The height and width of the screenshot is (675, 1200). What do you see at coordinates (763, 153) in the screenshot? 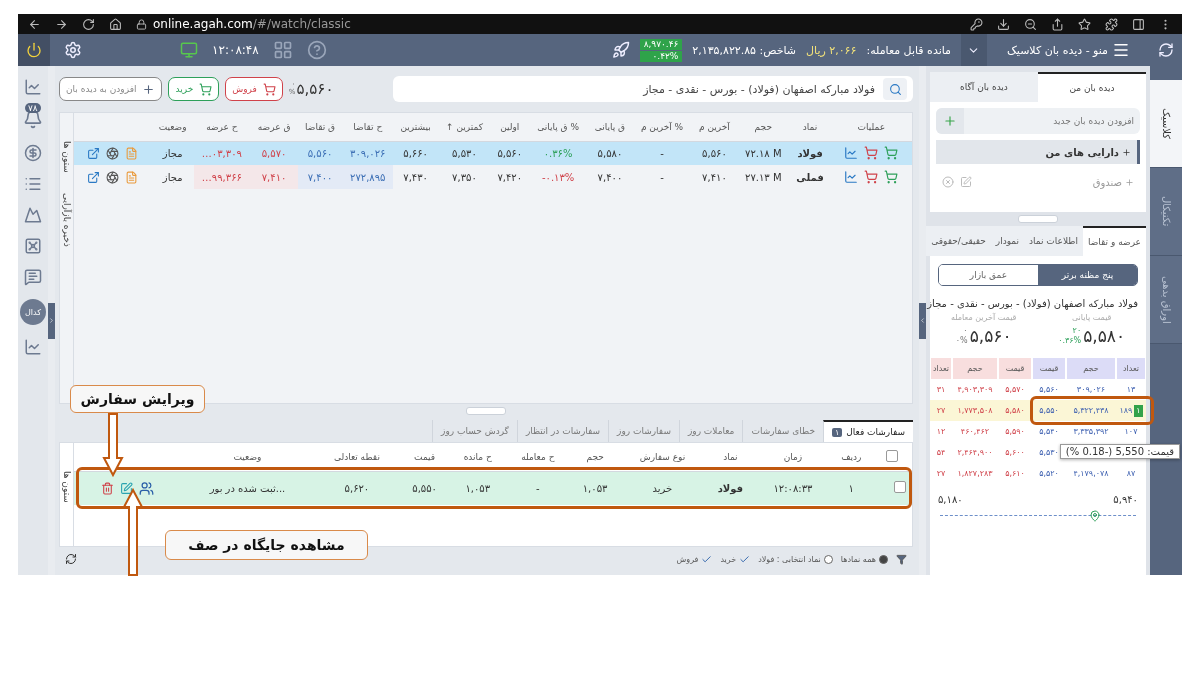
I see `table-cell: ۷۲.۱۸ M` at bounding box center [763, 153].